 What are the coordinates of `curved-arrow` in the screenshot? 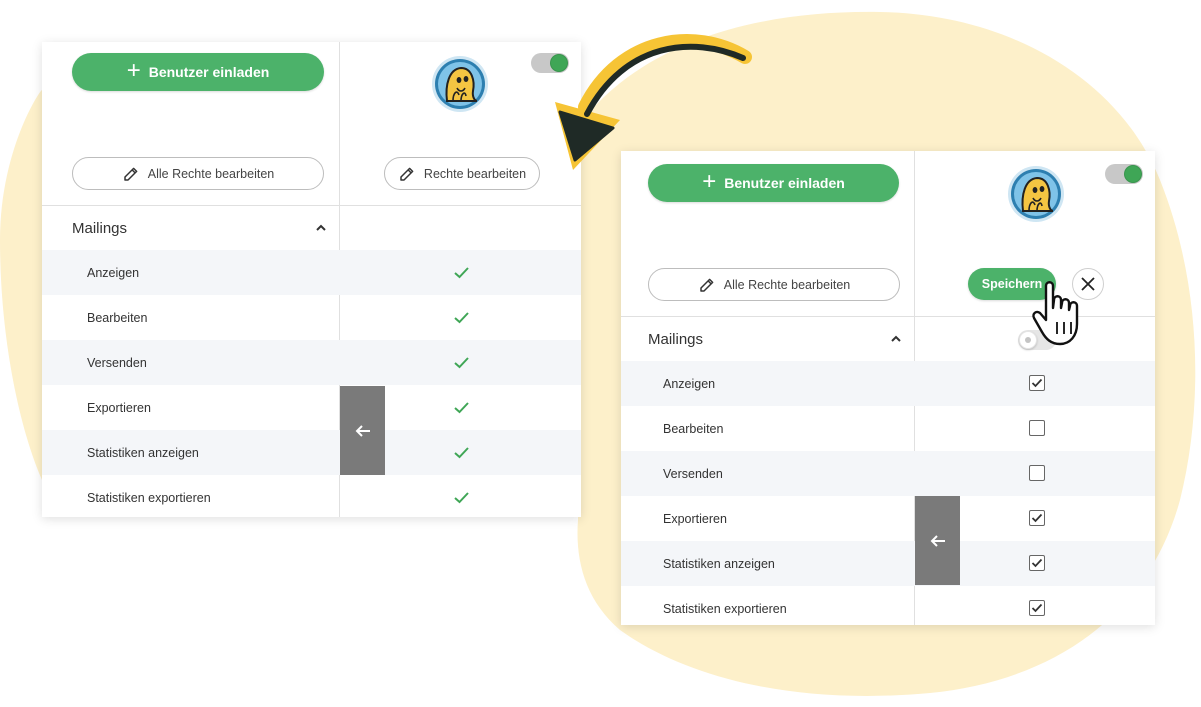 It's located at (653, 102).